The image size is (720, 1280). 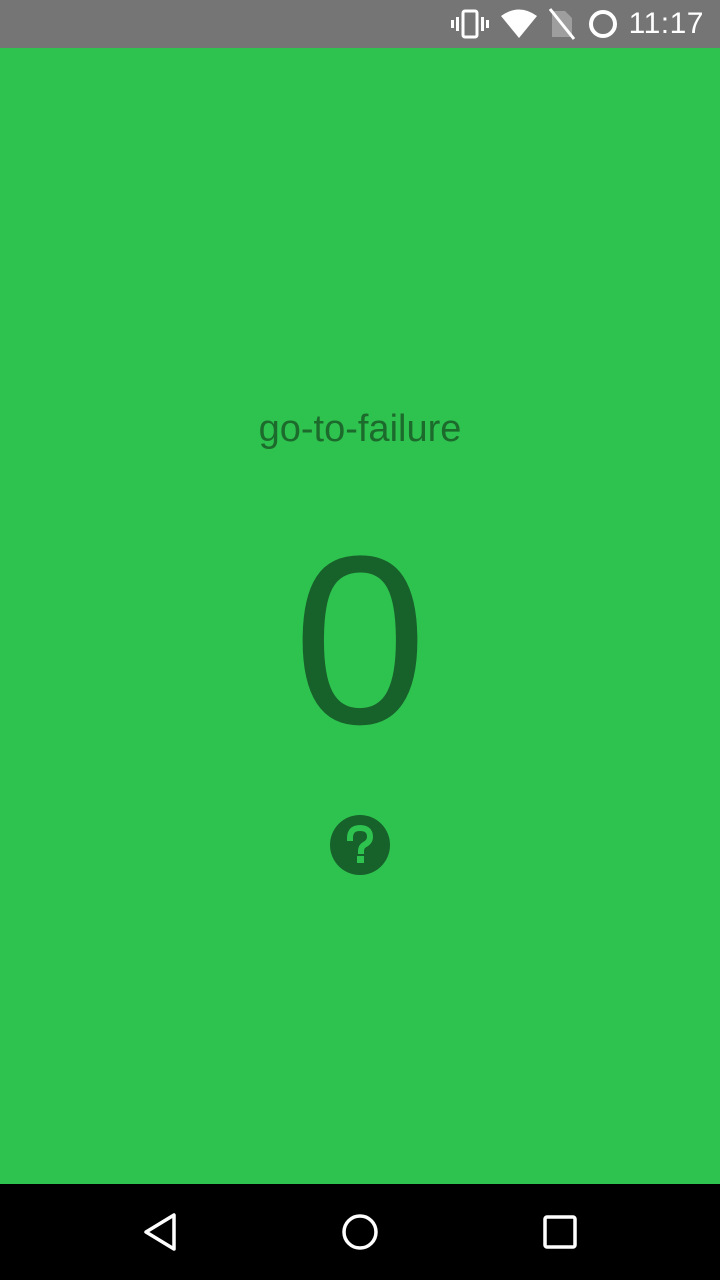 I want to click on counter-value: 0, so click(x=360, y=640).